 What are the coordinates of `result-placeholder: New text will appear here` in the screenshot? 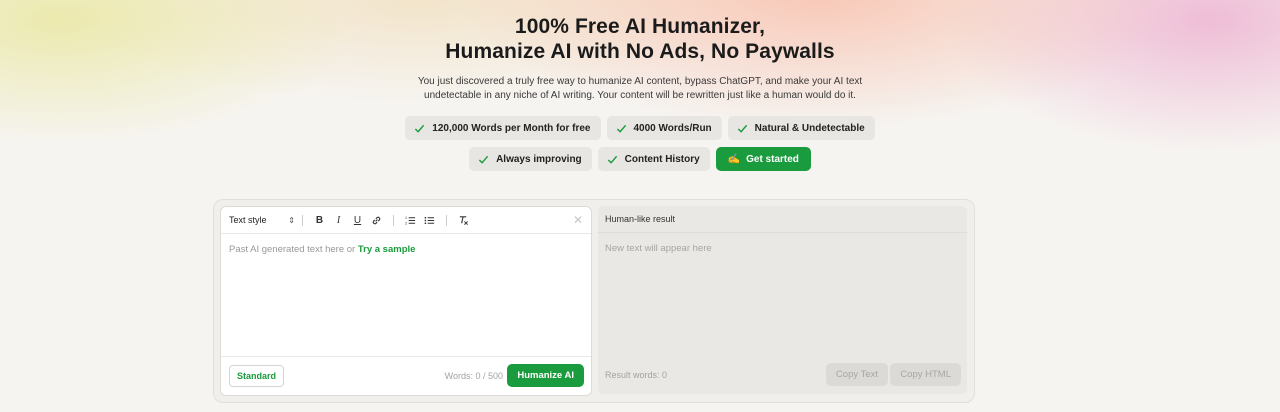 It's located at (658, 248).